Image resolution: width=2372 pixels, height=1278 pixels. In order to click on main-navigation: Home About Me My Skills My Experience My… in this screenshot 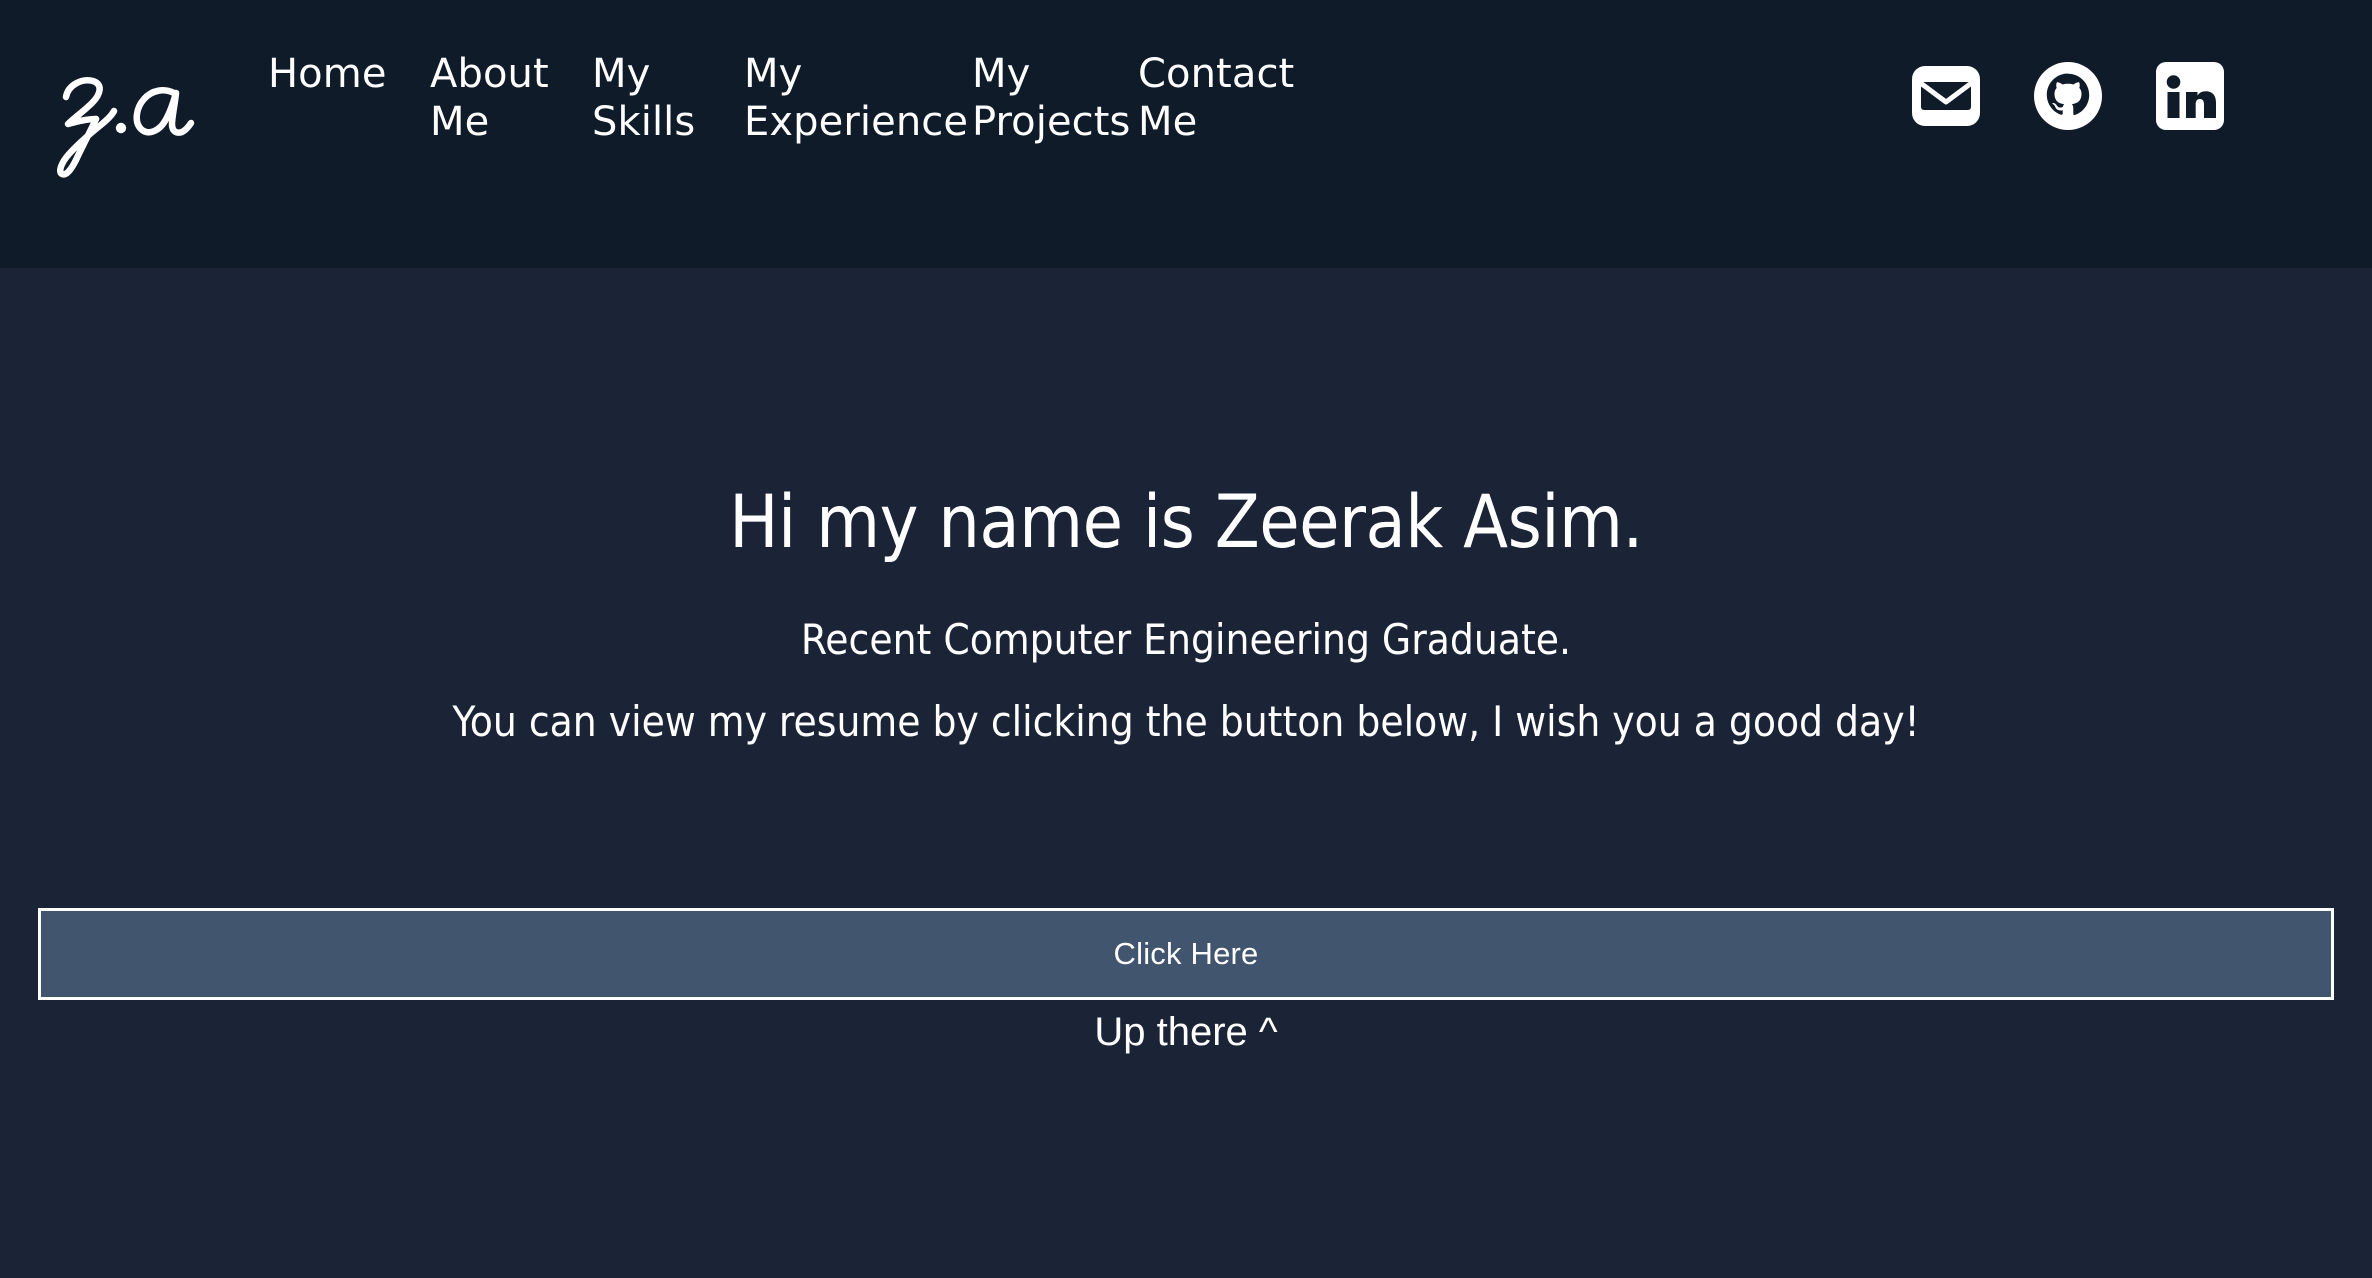, I will do `click(803, 98)`.